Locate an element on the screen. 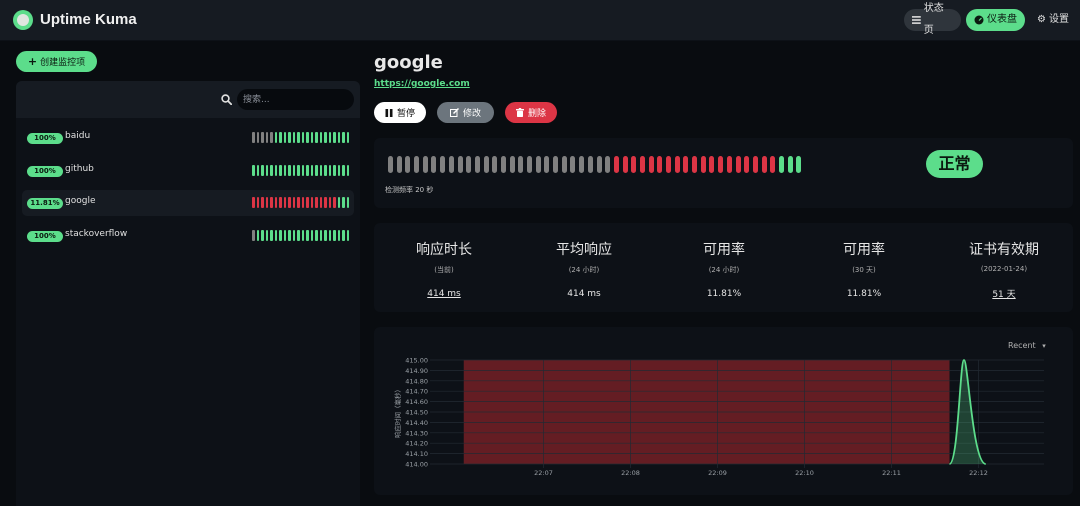 This screenshot has height=506, width=1080. stat-value: 414 ms is located at coordinates (444, 294).